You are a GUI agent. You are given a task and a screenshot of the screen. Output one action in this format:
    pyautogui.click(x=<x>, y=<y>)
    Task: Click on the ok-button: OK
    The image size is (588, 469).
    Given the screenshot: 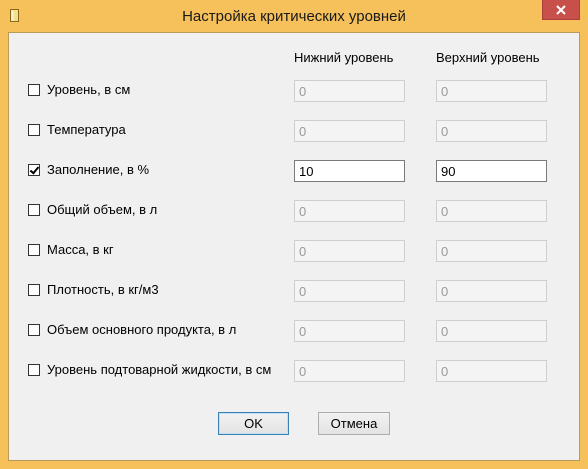 What is the action you would take?
    pyautogui.click(x=253, y=423)
    